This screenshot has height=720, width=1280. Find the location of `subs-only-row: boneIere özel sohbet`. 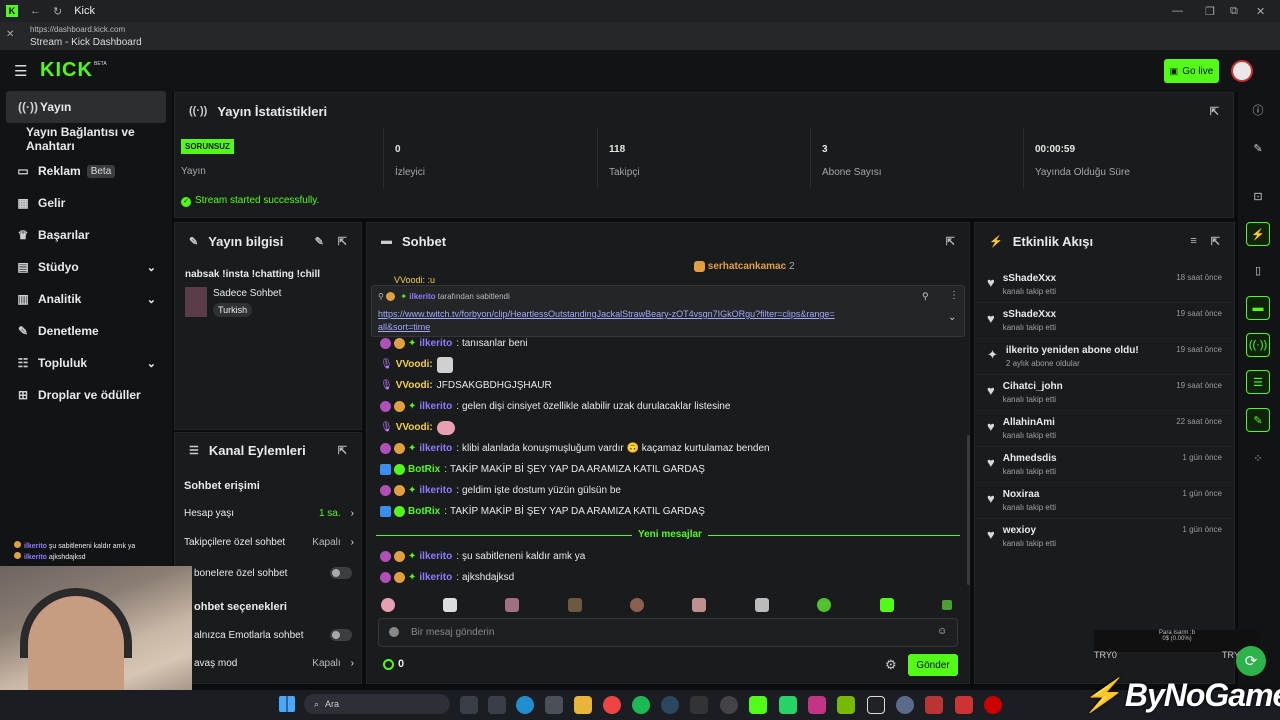

subs-only-row: boneIere özel sohbet is located at coordinates (269, 573).